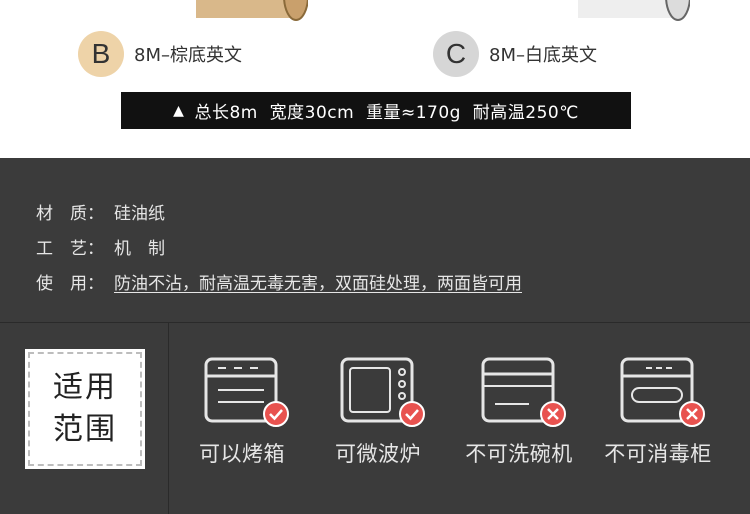 This screenshot has width=750, height=514. Describe the element at coordinates (85, 409) in the screenshot. I see `scope-title-box: 适用 范围` at that location.